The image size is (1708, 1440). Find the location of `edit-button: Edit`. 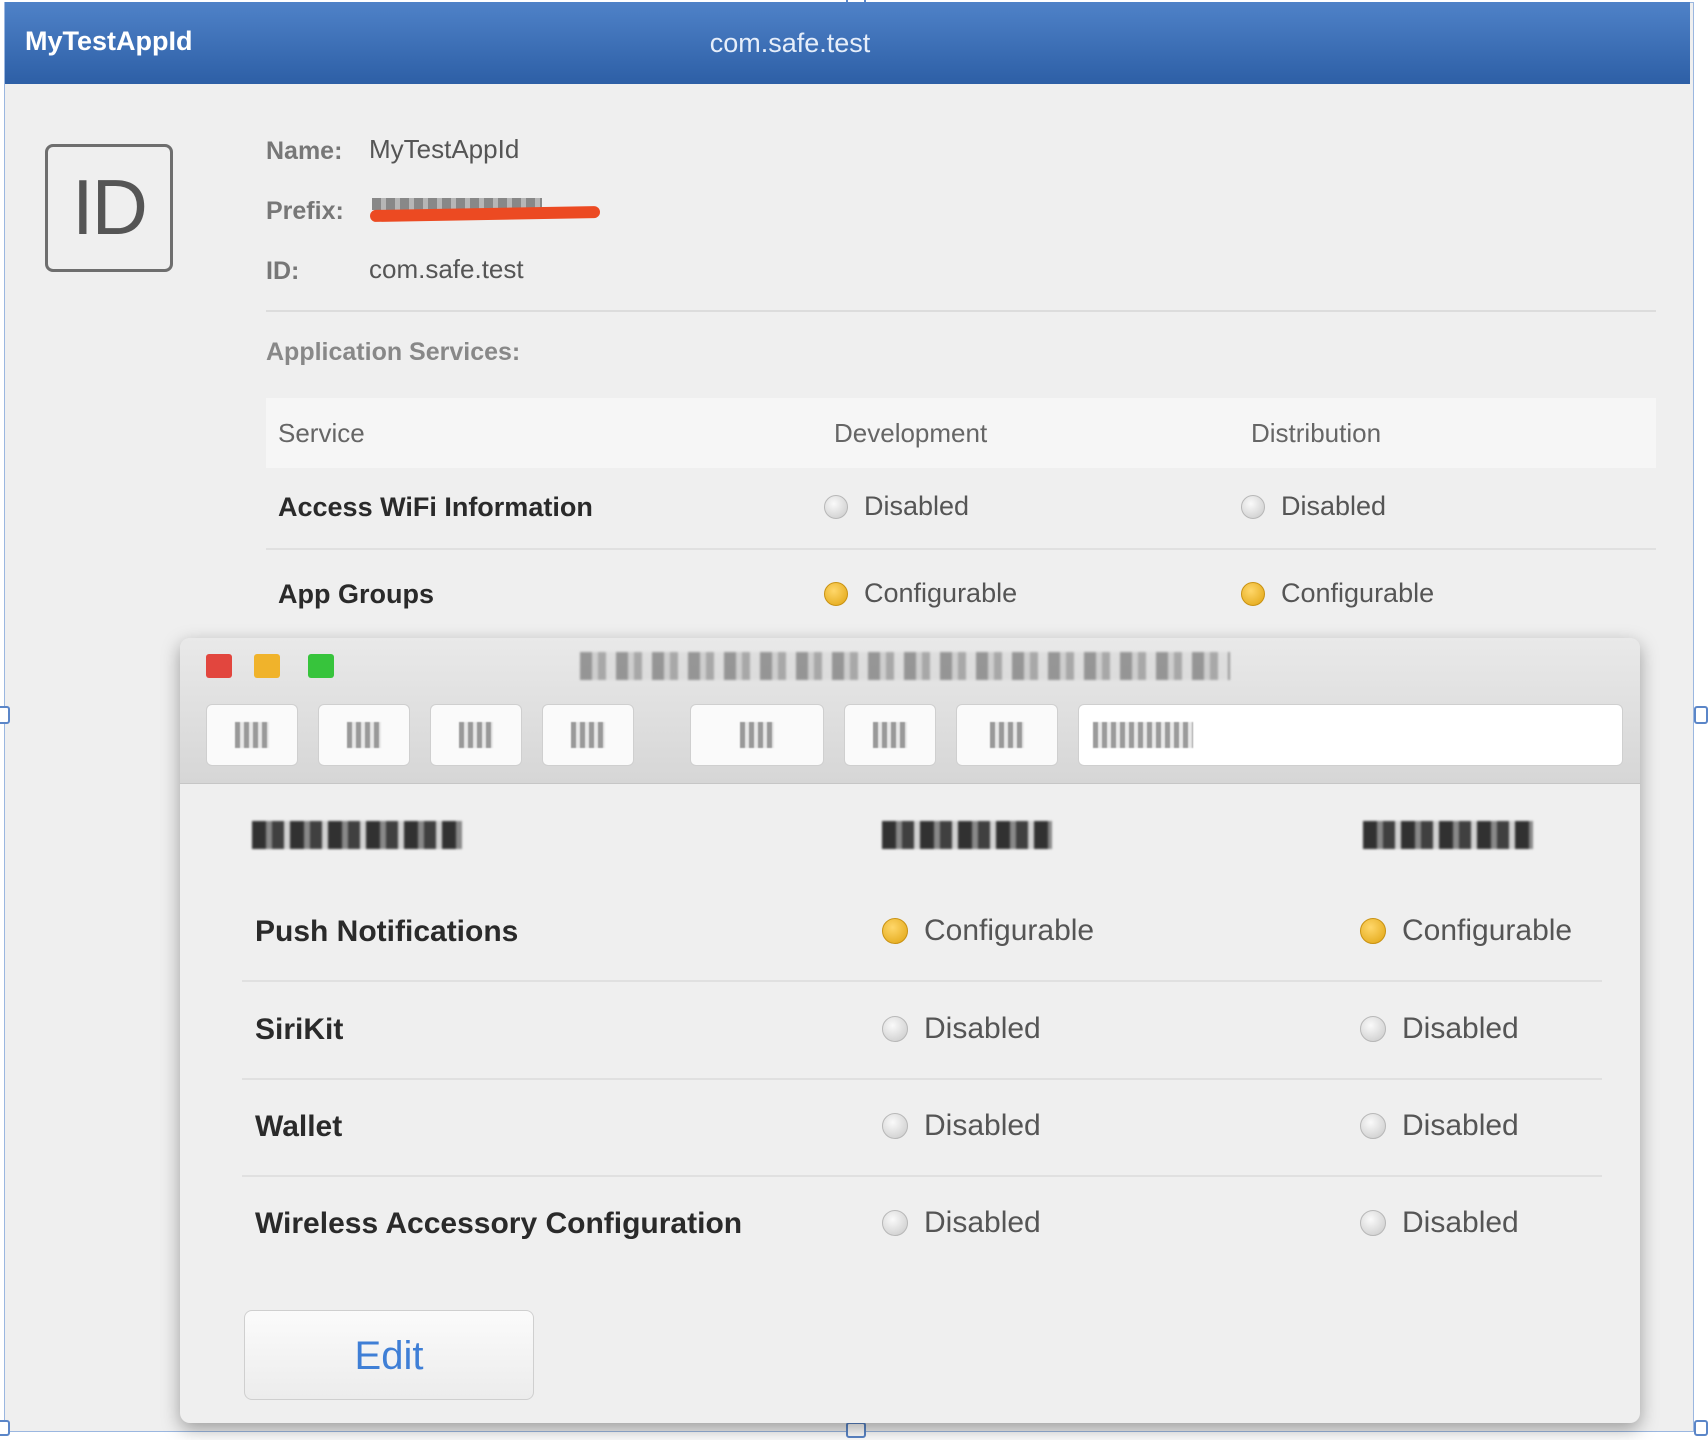

edit-button: Edit is located at coordinates (389, 1355).